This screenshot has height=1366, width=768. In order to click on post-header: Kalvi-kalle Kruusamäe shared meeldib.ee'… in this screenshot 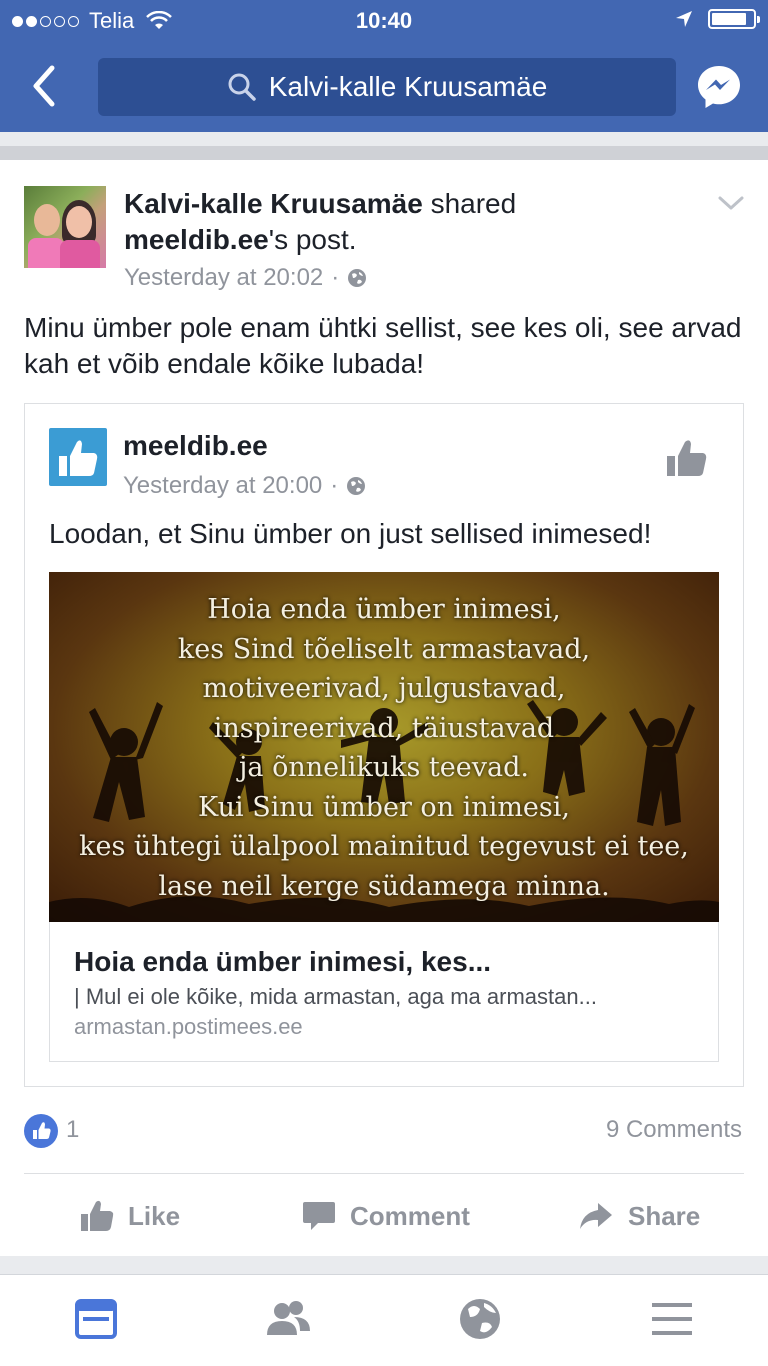, I will do `click(404, 222)`.